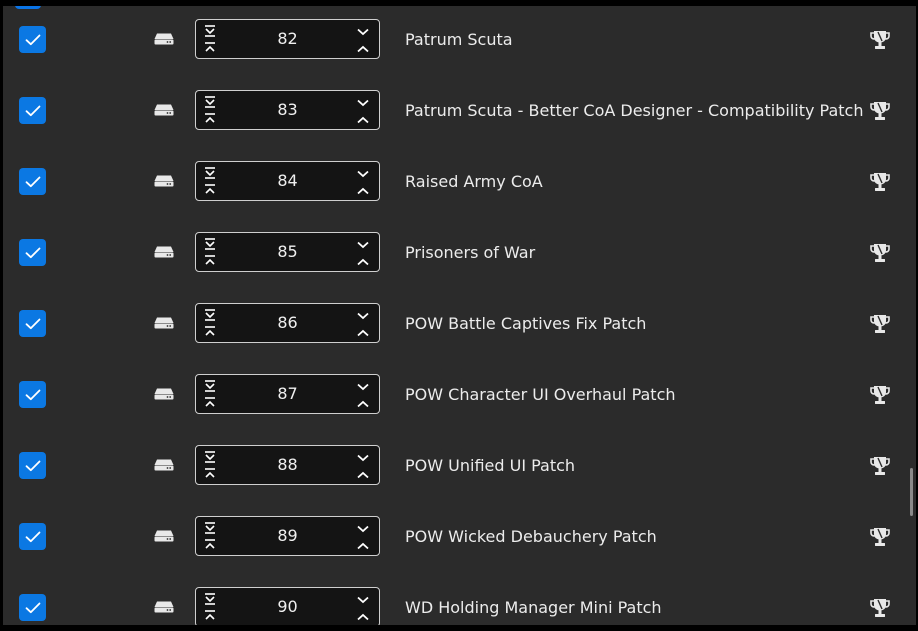 This screenshot has height=631, width=918. Describe the element at coordinates (470, 252) in the screenshot. I see `mod-name: Prisoners of War` at that location.